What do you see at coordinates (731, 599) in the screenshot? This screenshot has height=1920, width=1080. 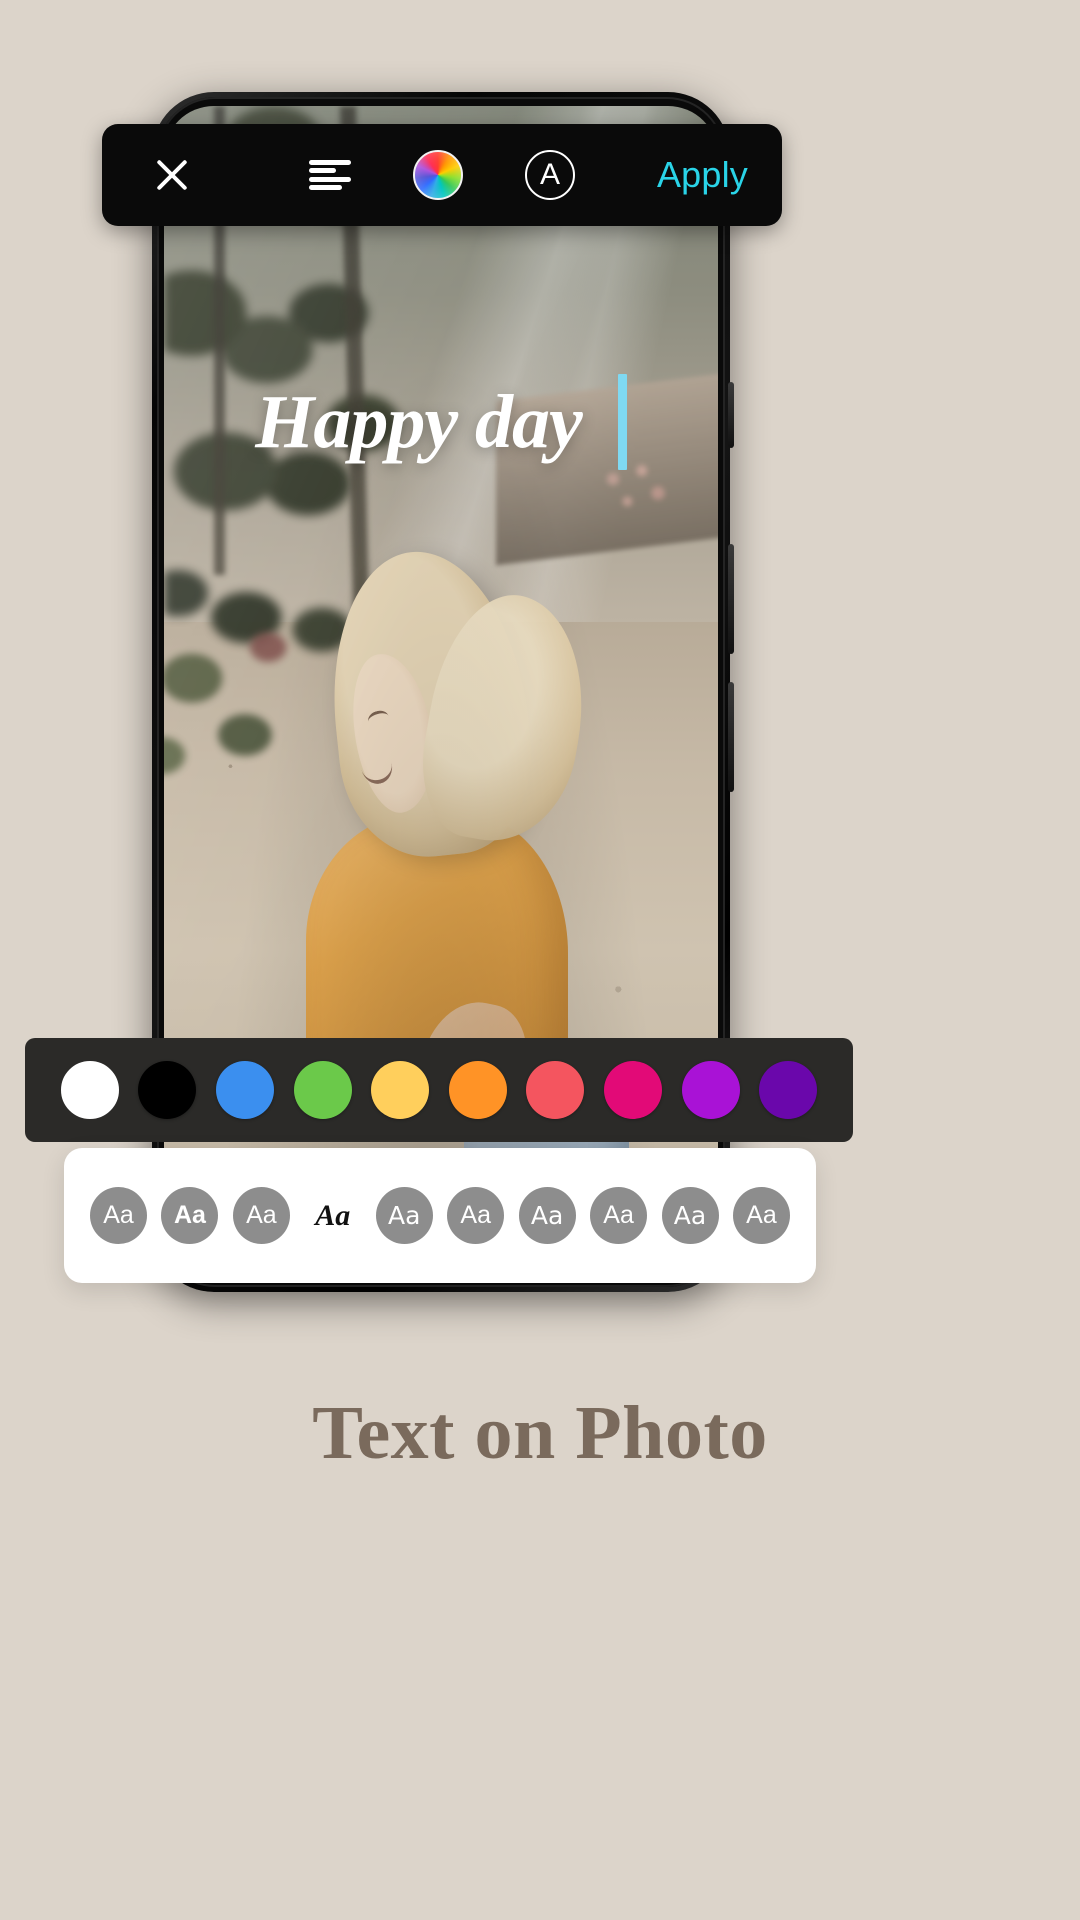 I see `phone-side-button-volume-up` at bounding box center [731, 599].